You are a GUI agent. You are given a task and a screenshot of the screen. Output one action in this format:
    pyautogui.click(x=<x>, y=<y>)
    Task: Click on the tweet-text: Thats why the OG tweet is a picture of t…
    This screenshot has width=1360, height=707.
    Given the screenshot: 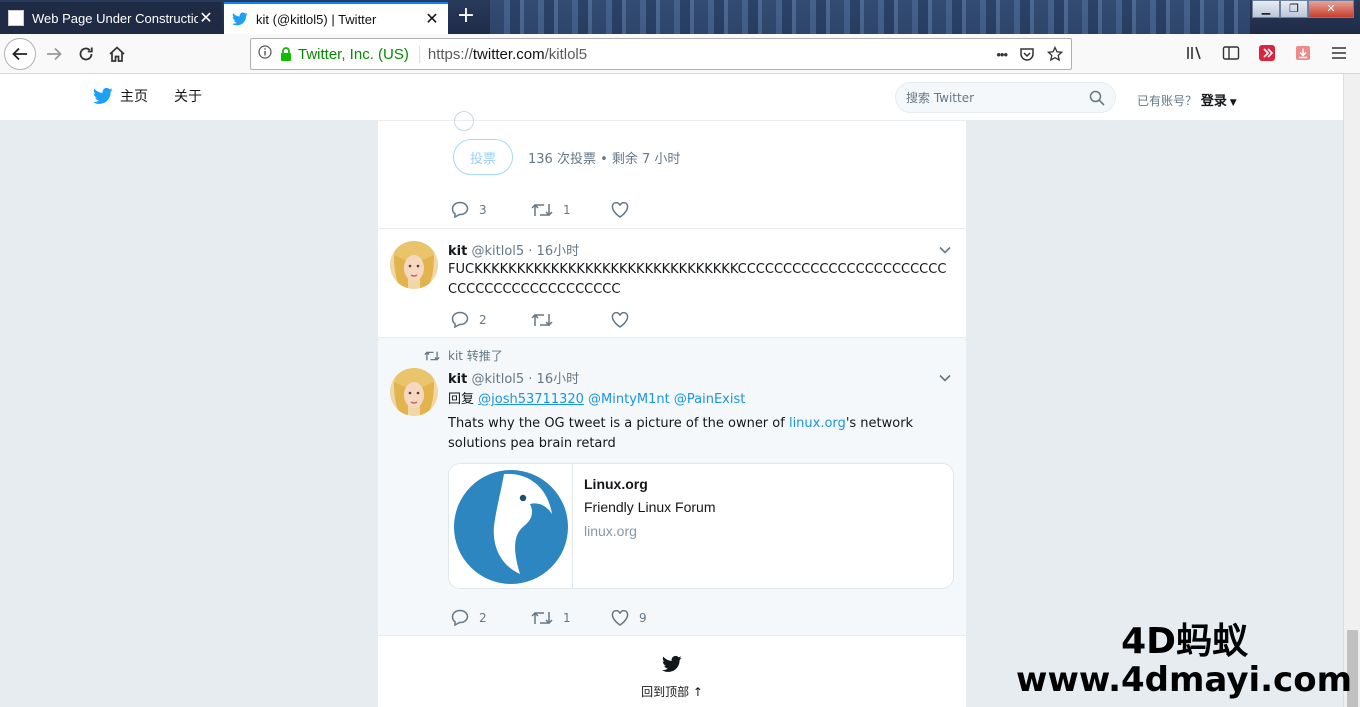 What is the action you would take?
    pyautogui.click(x=701, y=434)
    